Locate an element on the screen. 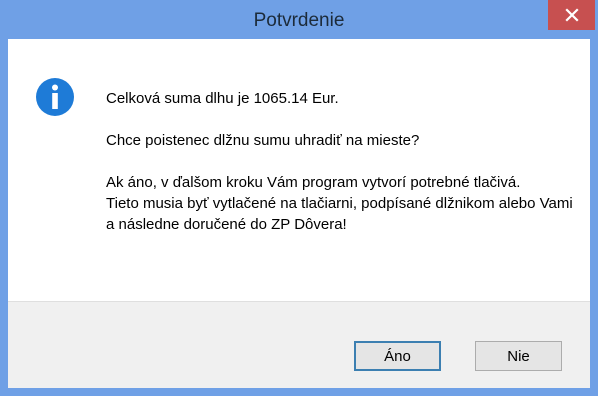 The width and height of the screenshot is (598, 396). close-button is located at coordinates (571, 15).